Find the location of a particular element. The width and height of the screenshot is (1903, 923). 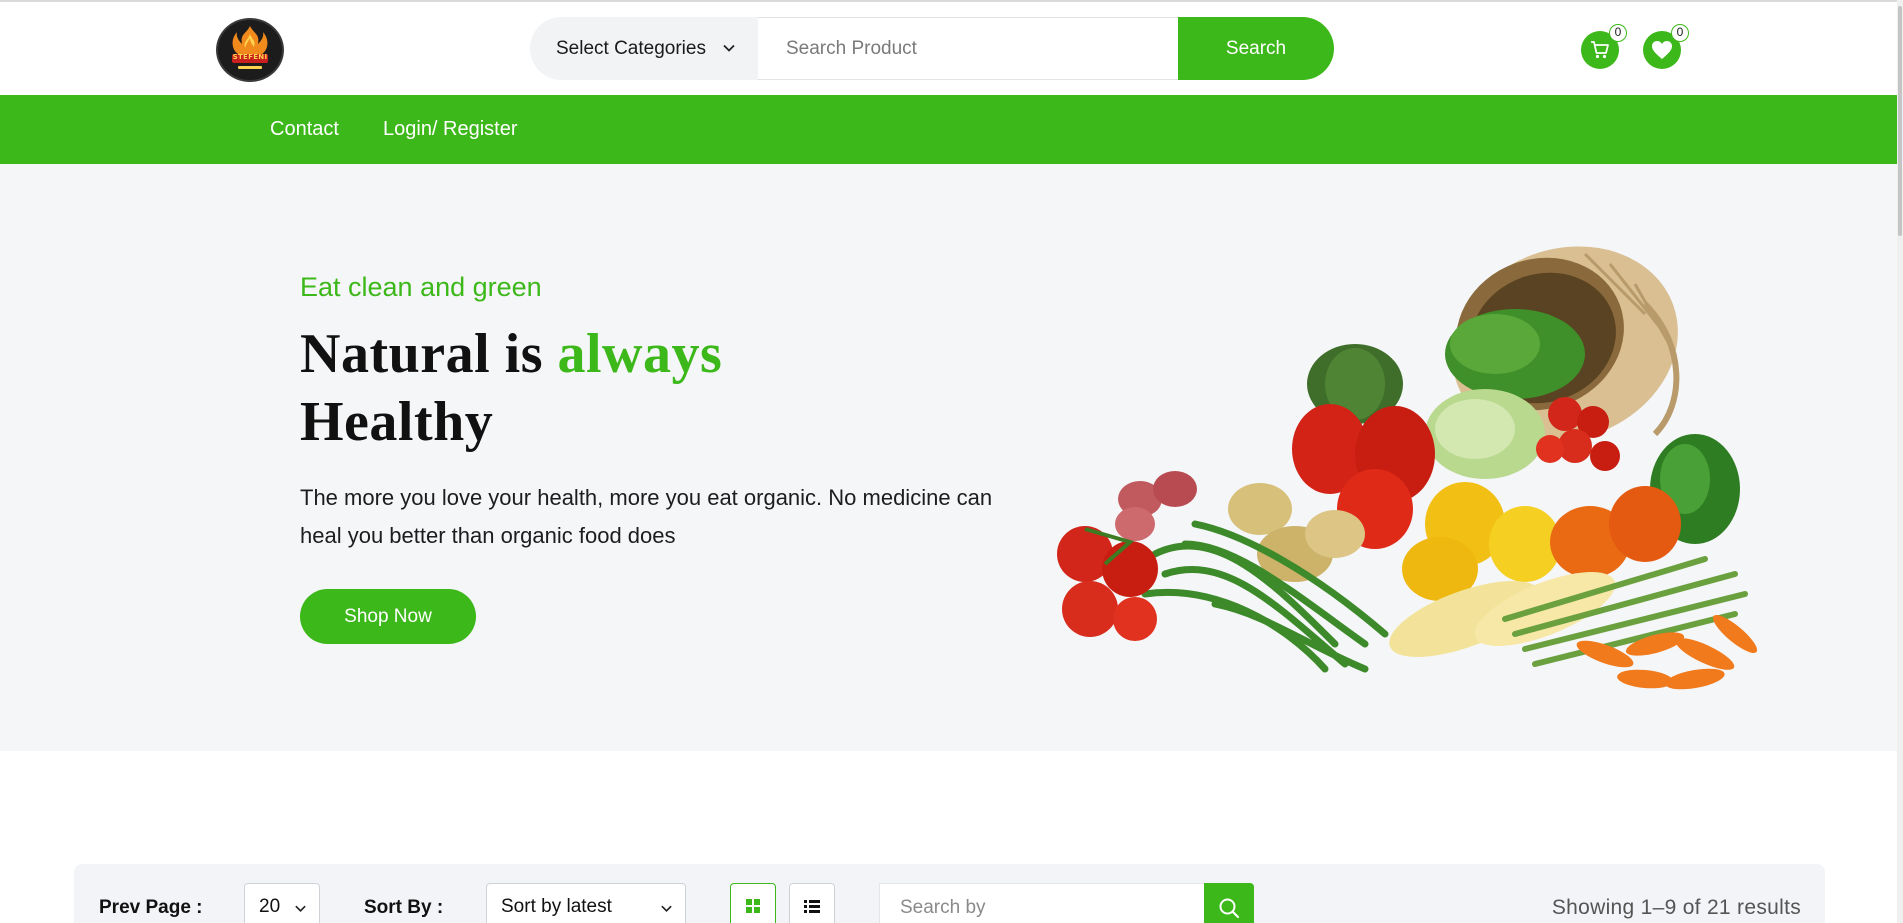

sort-select: Sort by latest is located at coordinates (586, 903).